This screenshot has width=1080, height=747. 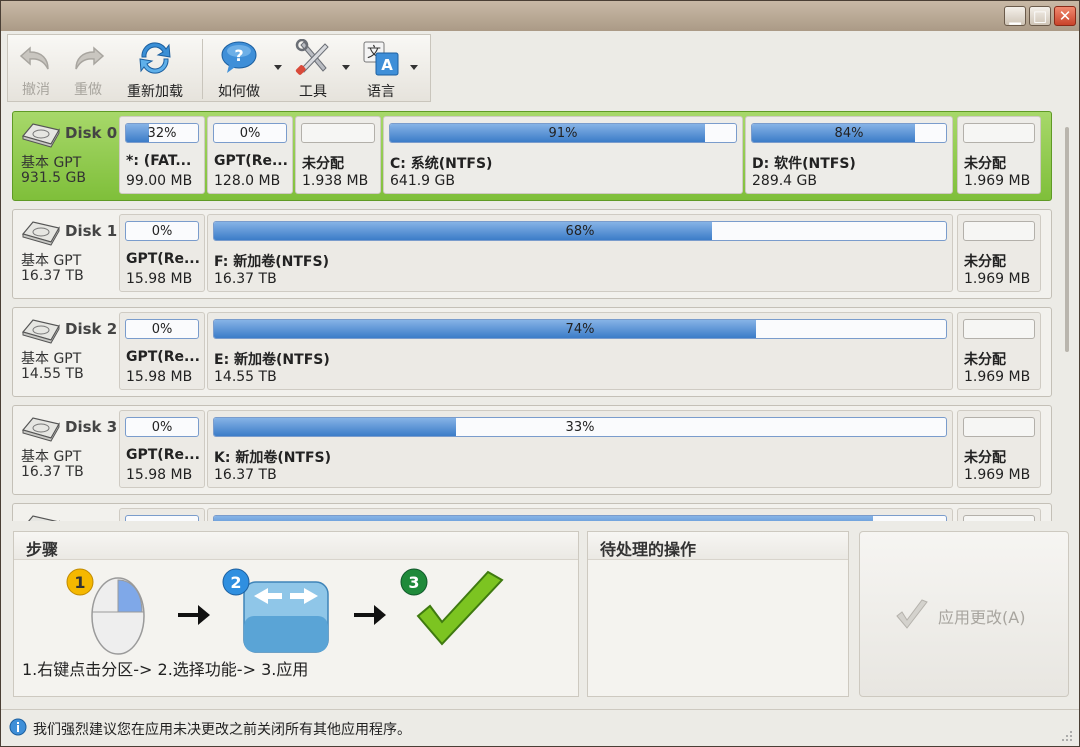 I want to click on toolbar: 撤消 重做 重新加载 ? 如何做 工具 文 A 语言, so click(x=219, y=68).